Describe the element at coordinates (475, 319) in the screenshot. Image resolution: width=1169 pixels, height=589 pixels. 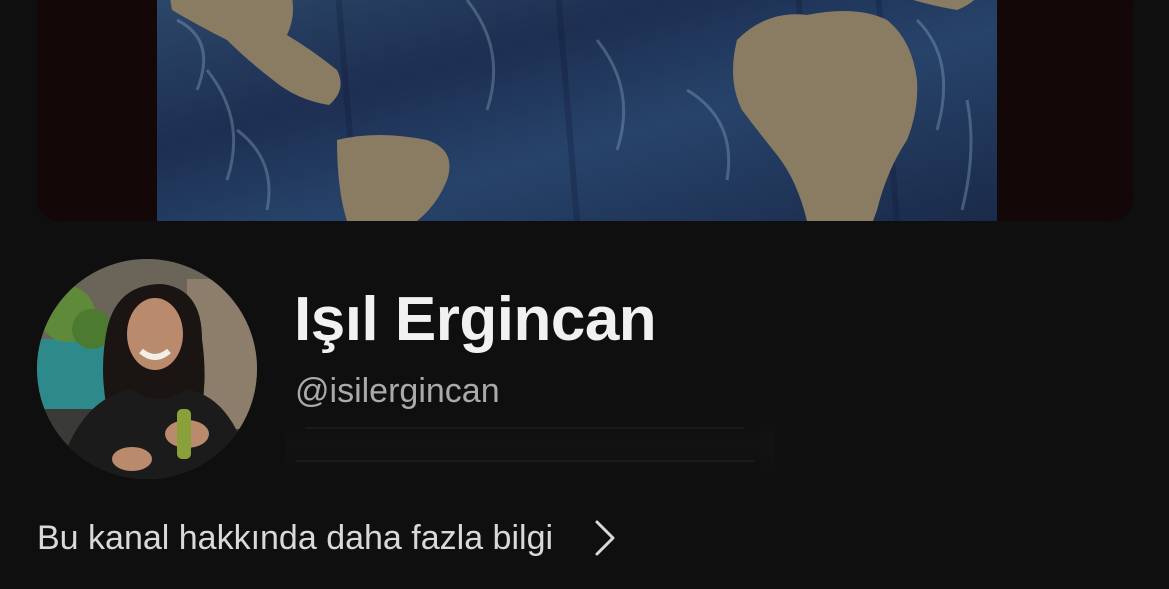
I see `channel-name: Işıl Ergincan` at that location.